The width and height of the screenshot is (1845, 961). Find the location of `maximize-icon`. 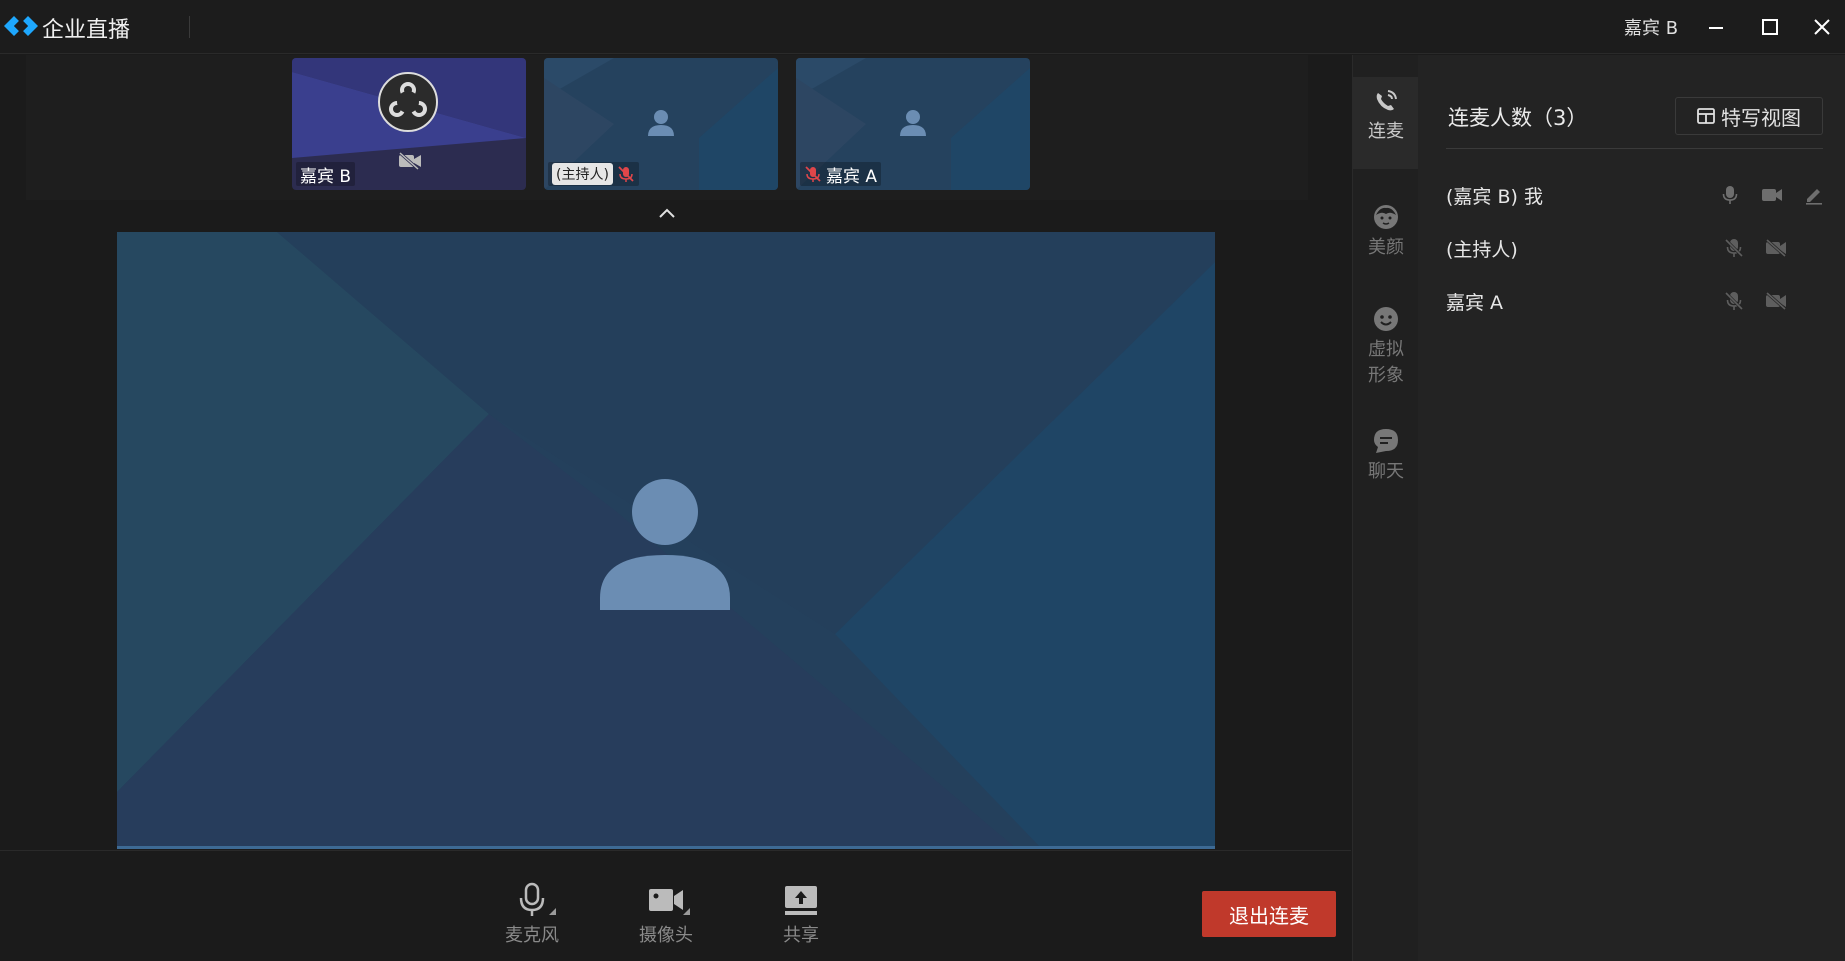

maximize-icon is located at coordinates (1770, 27).